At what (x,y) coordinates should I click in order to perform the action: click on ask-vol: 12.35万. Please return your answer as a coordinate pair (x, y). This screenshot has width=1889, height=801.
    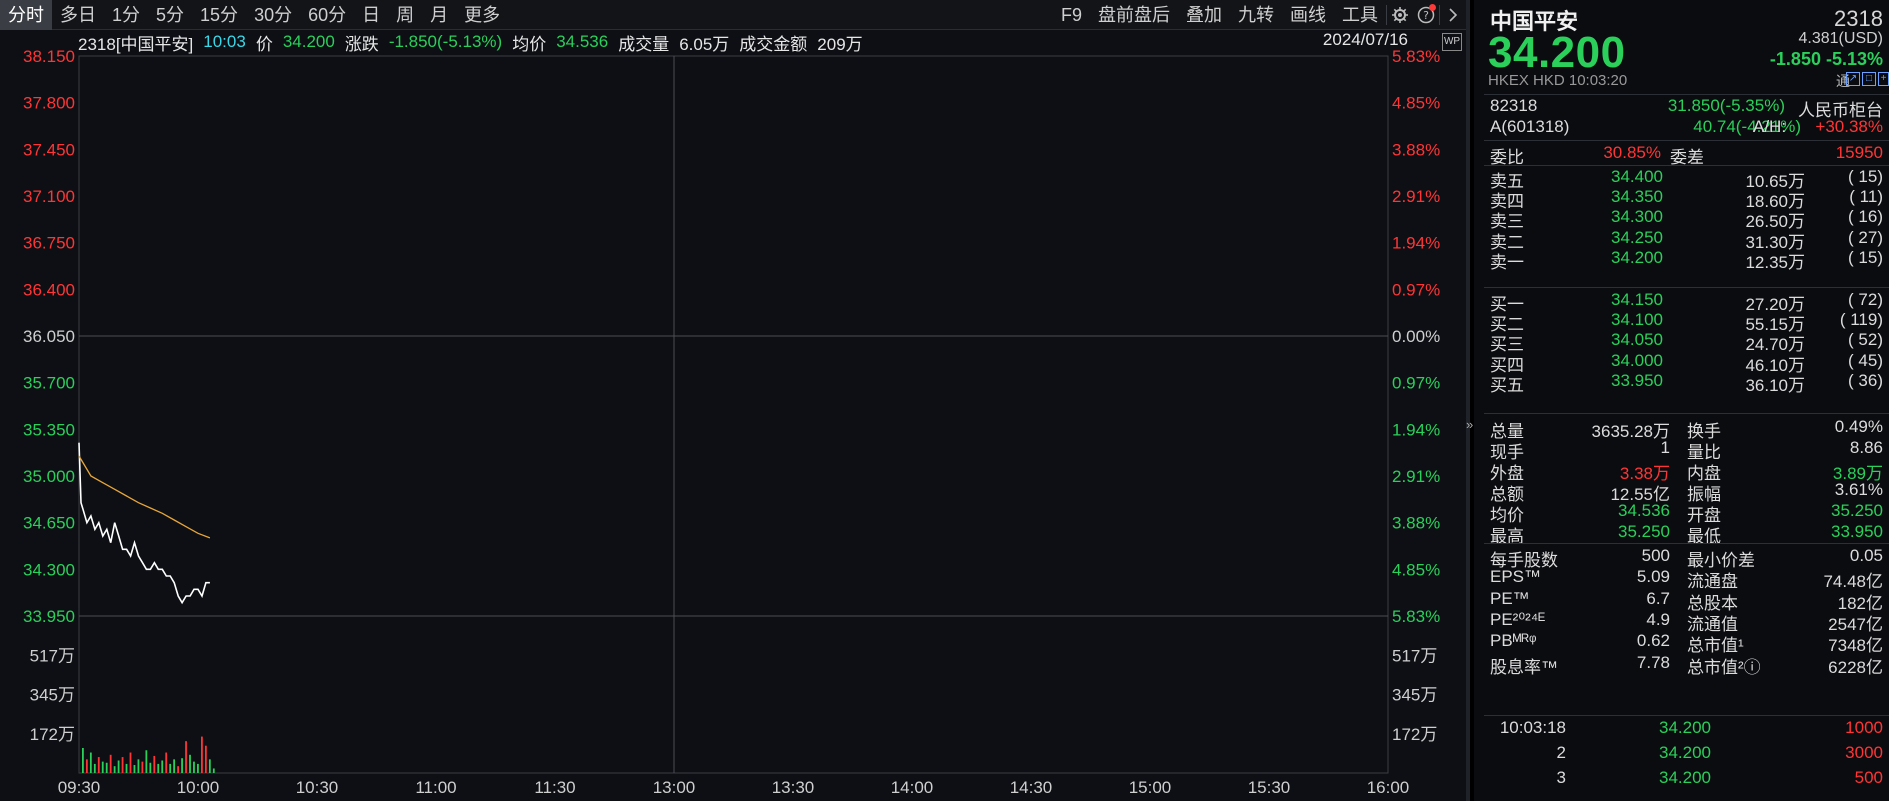
    Looking at the image, I should click on (1775, 262).